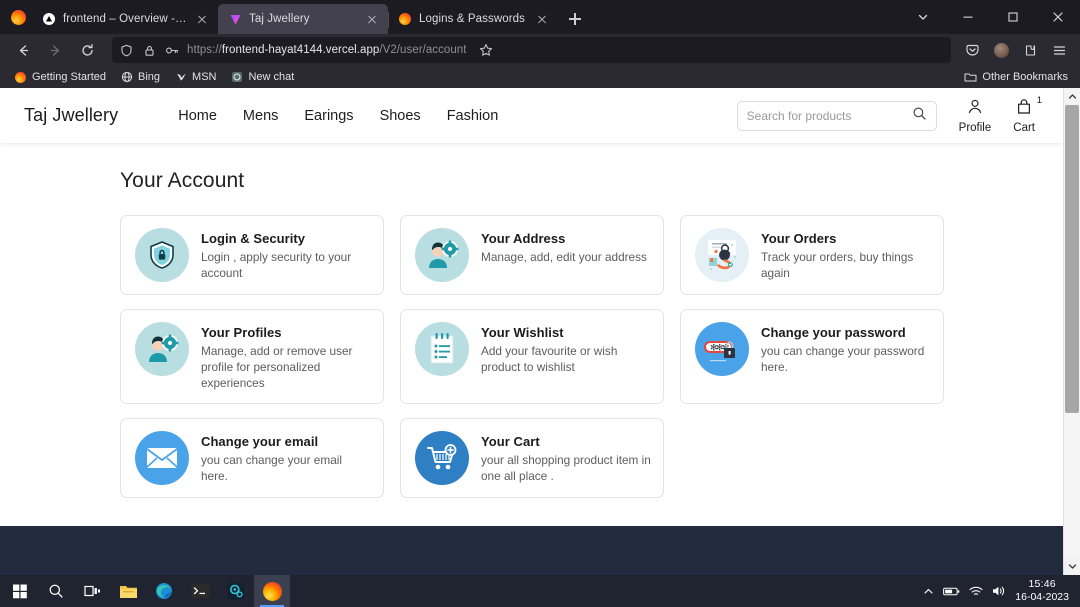 This screenshot has height=607, width=1080. I want to click on orders-search-icon, so click(722, 255).